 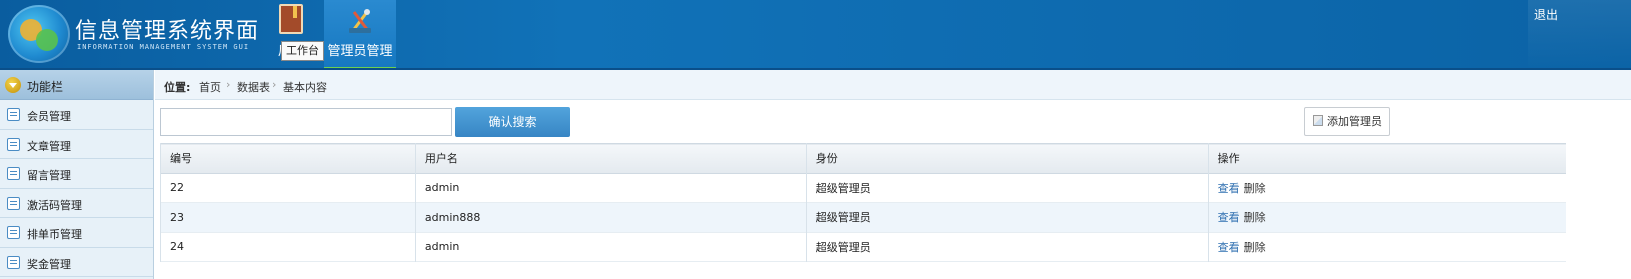 I want to click on collapse-arrow-icon, so click(x=13, y=85).